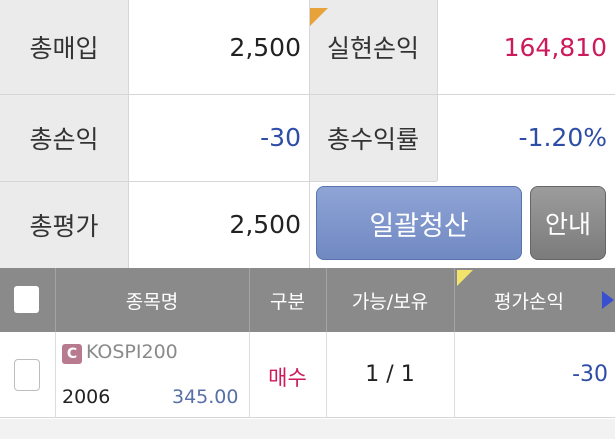  What do you see at coordinates (64, 137) in the screenshot?
I see `total-pl-label: 총손익` at bounding box center [64, 137].